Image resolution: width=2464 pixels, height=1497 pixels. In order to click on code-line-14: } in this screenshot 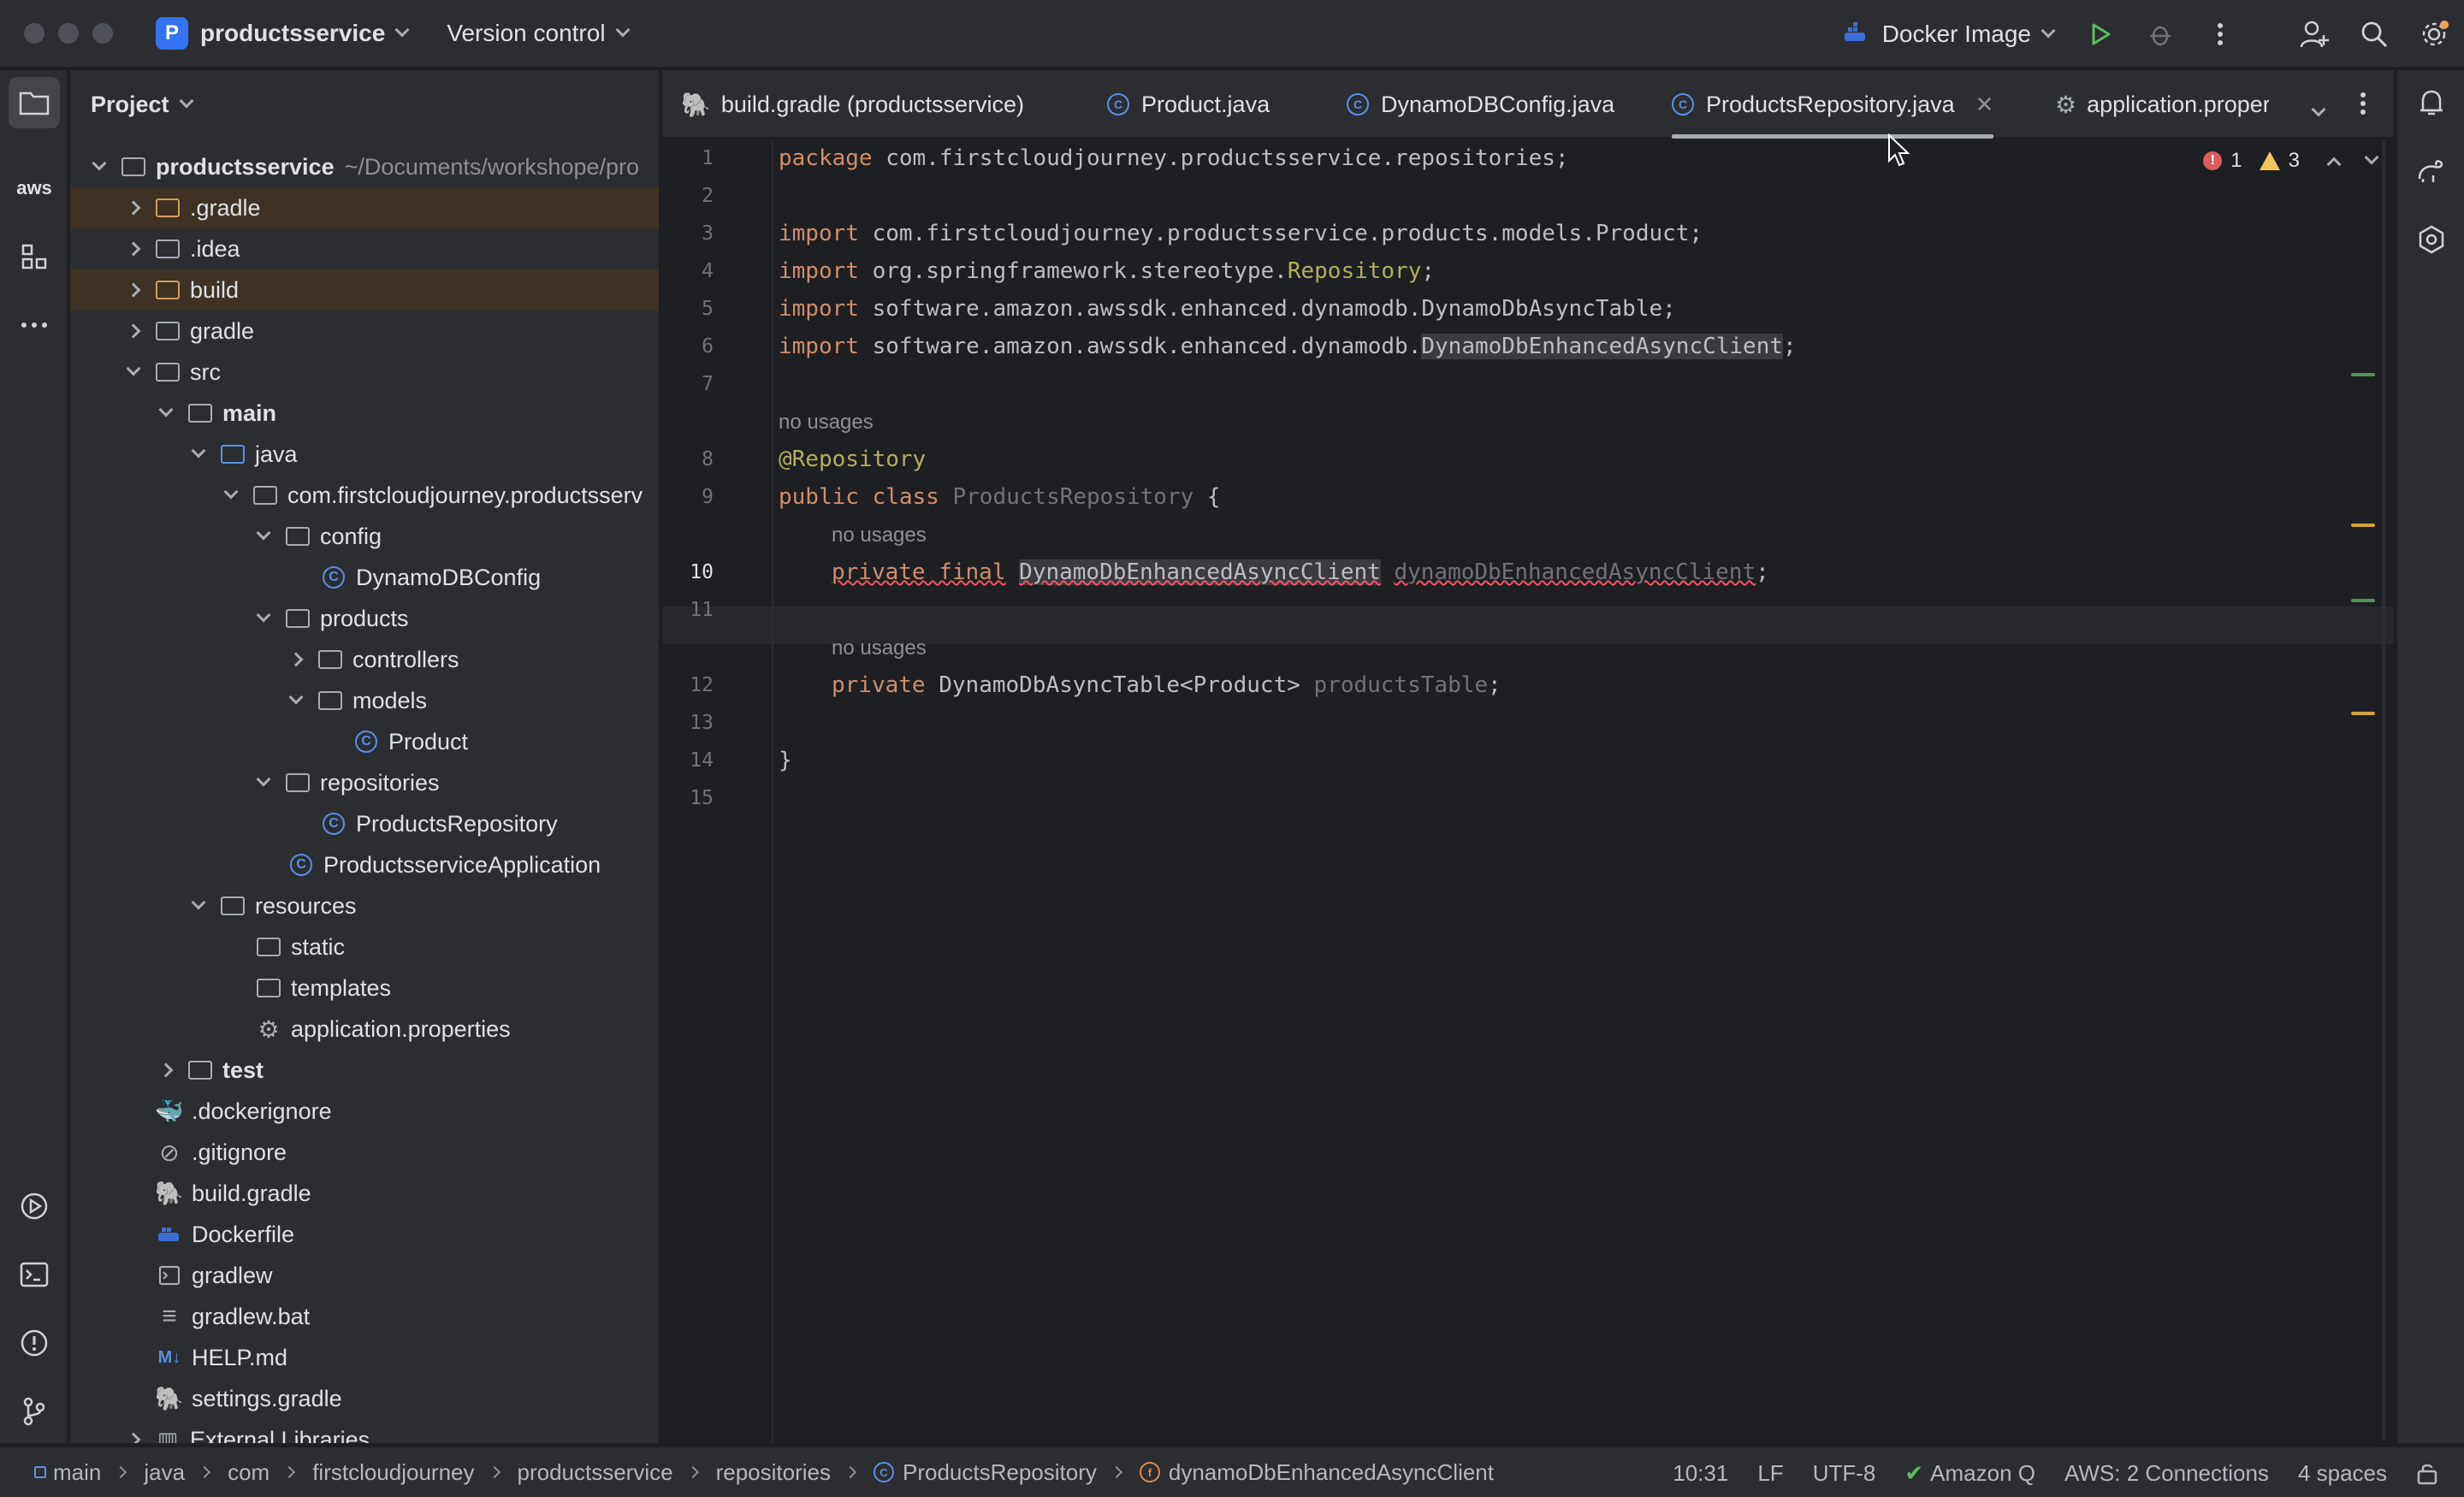, I will do `click(785, 760)`.